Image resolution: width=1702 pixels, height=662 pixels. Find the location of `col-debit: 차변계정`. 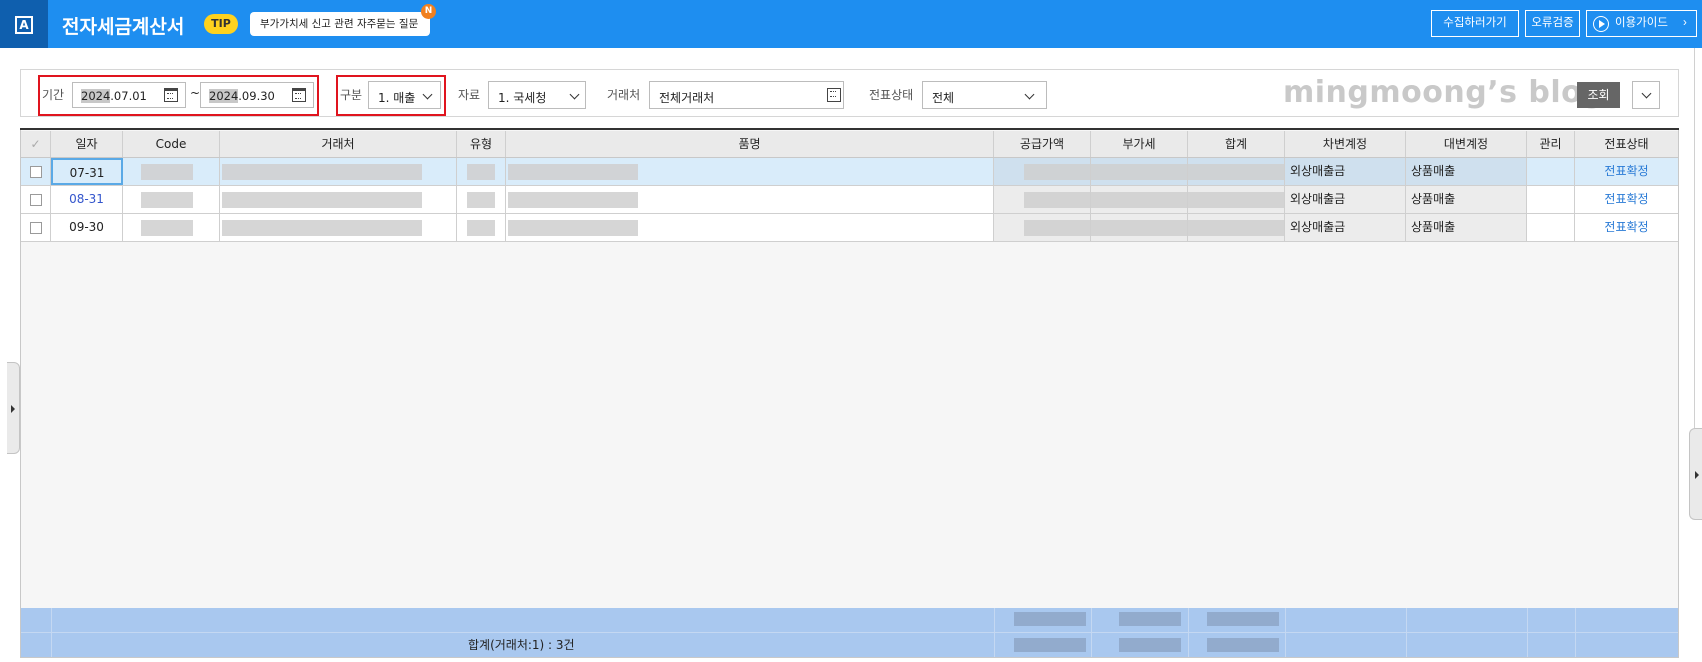

col-debit: 차변계정 is located at coordinates (1345, 144).